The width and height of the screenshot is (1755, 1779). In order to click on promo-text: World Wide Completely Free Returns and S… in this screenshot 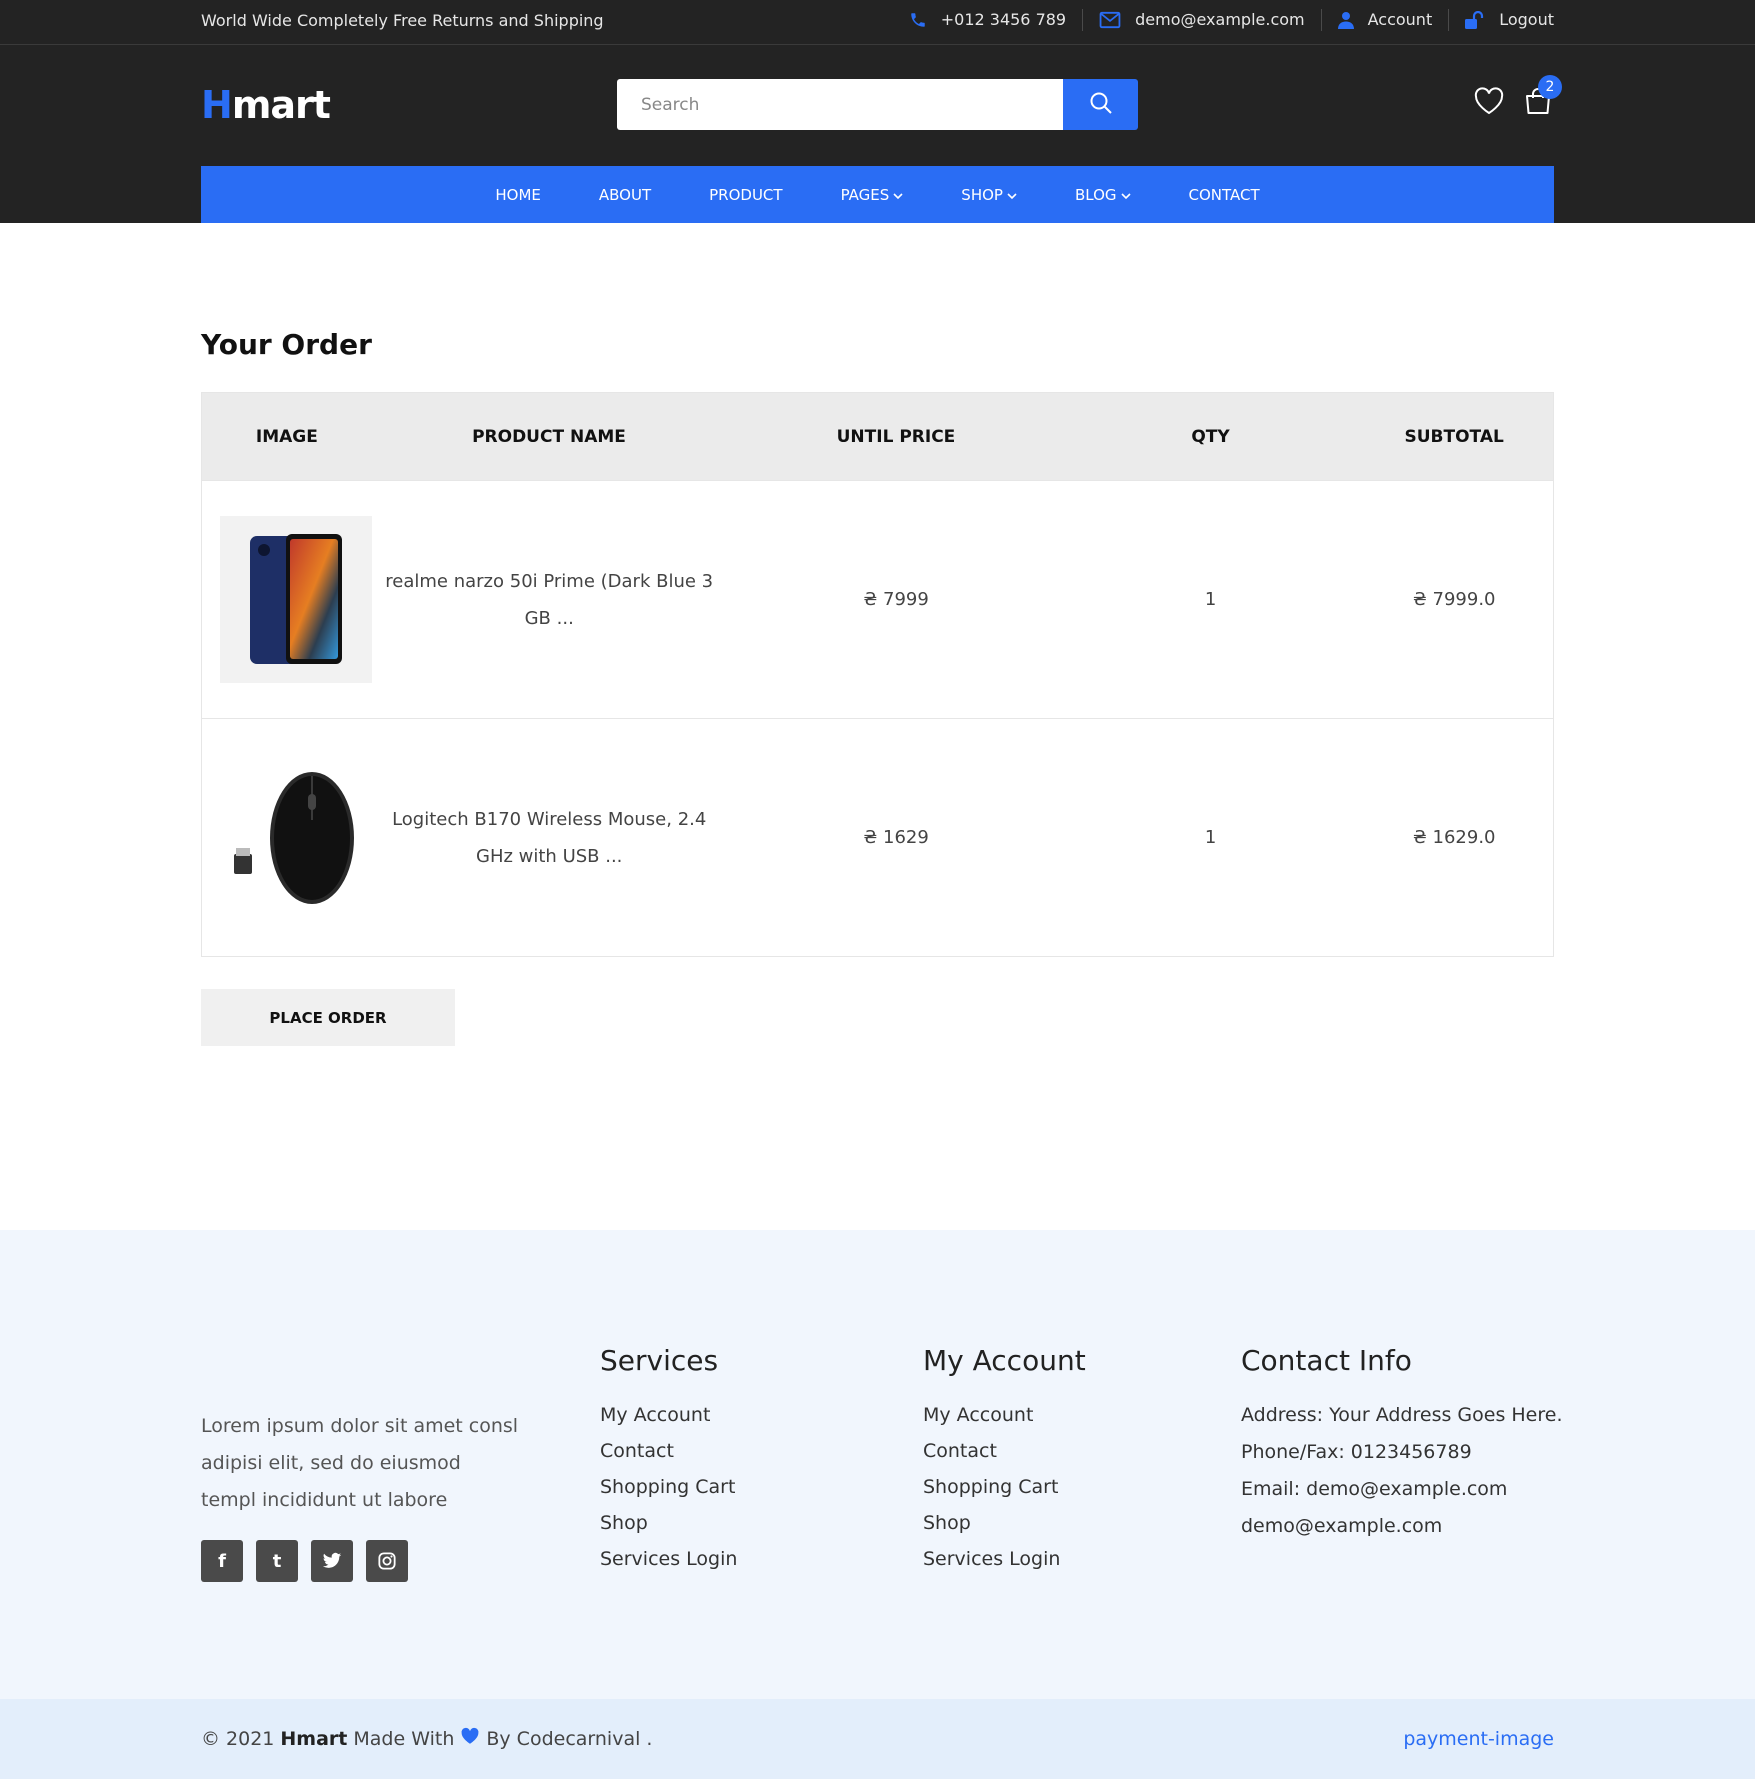, I will do `click(402, 20)`.